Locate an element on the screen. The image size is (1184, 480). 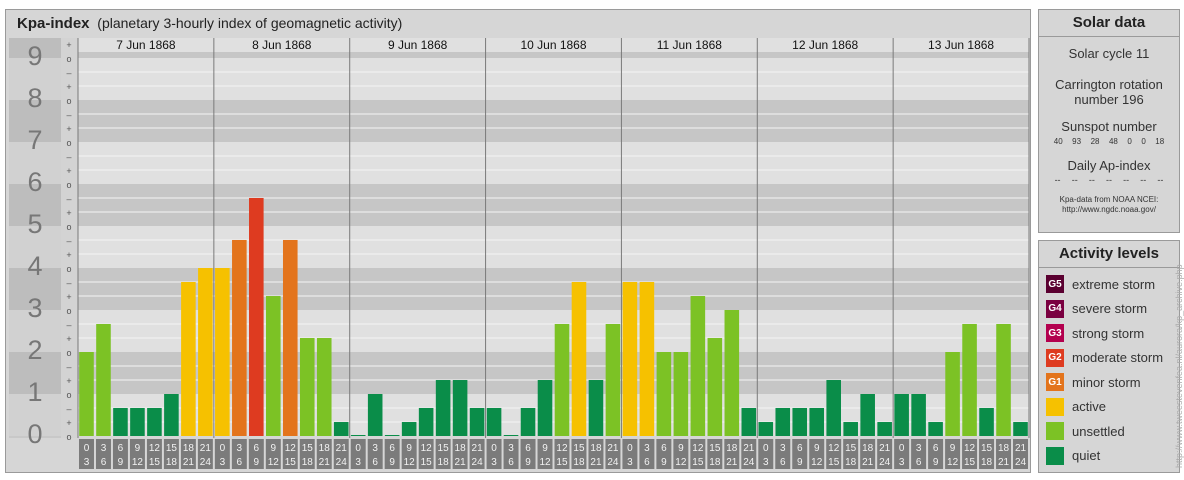
legend-label: unsettled is located at coordinates (1098, 431).